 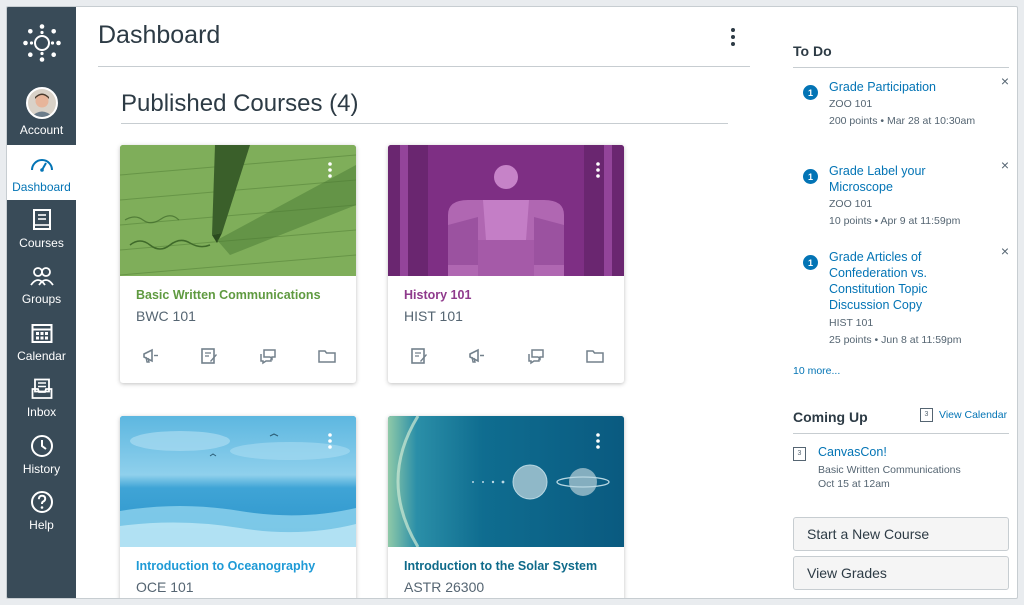 What do you see at coordinates (239, 104) in the screenshot?
I see `published-courses-heading: Published Courses (4)` at bounding box center [239, 104].